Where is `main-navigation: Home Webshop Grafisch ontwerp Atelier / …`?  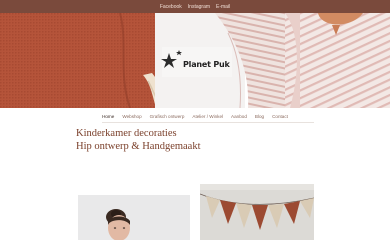 main-navigation: Home Webshop Grafisch ontwerp Atelier / … is located at coordinates (195, 116).